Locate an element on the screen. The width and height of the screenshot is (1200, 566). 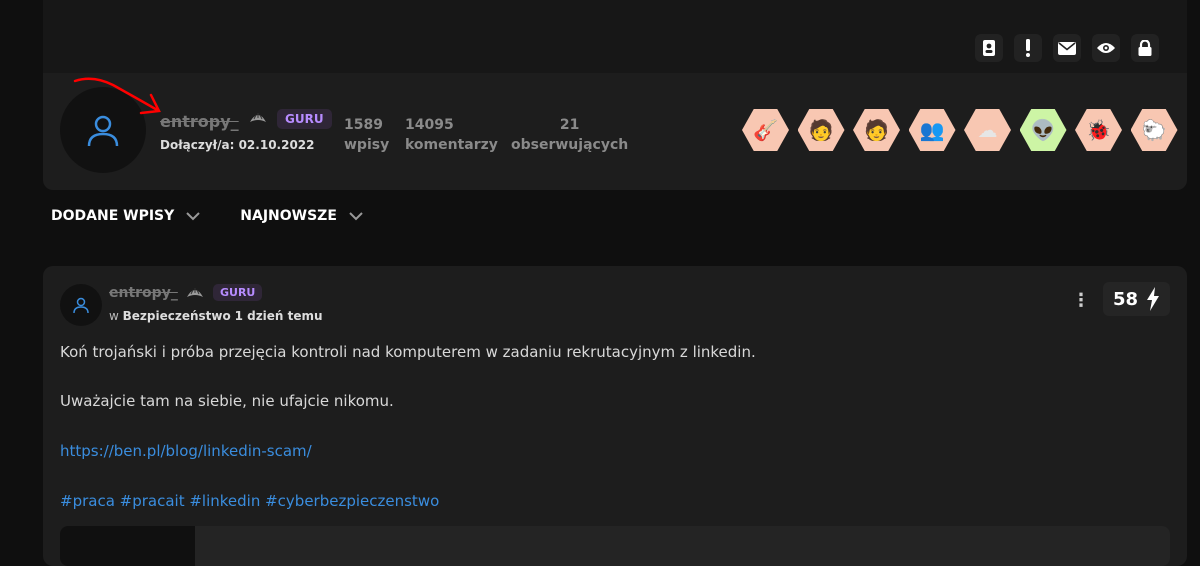
contact-card-icon is located at coordinates (989, 48).